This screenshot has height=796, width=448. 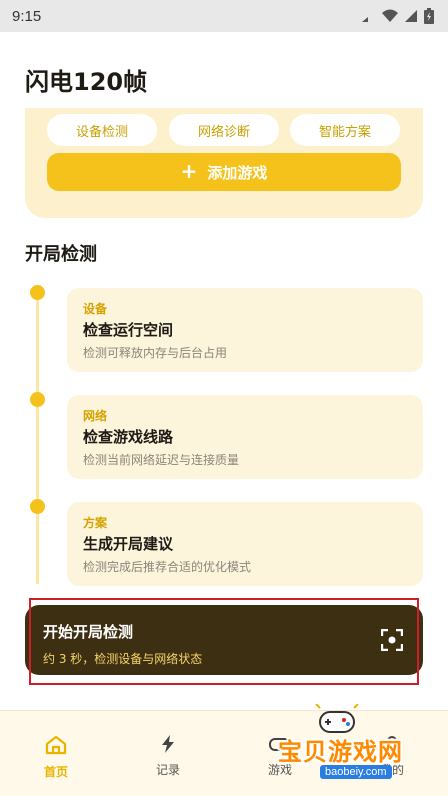 What do you see at coordinates (429, 16) in the screenshot?
I see `battery-icon` at bounding box center [429, 16].